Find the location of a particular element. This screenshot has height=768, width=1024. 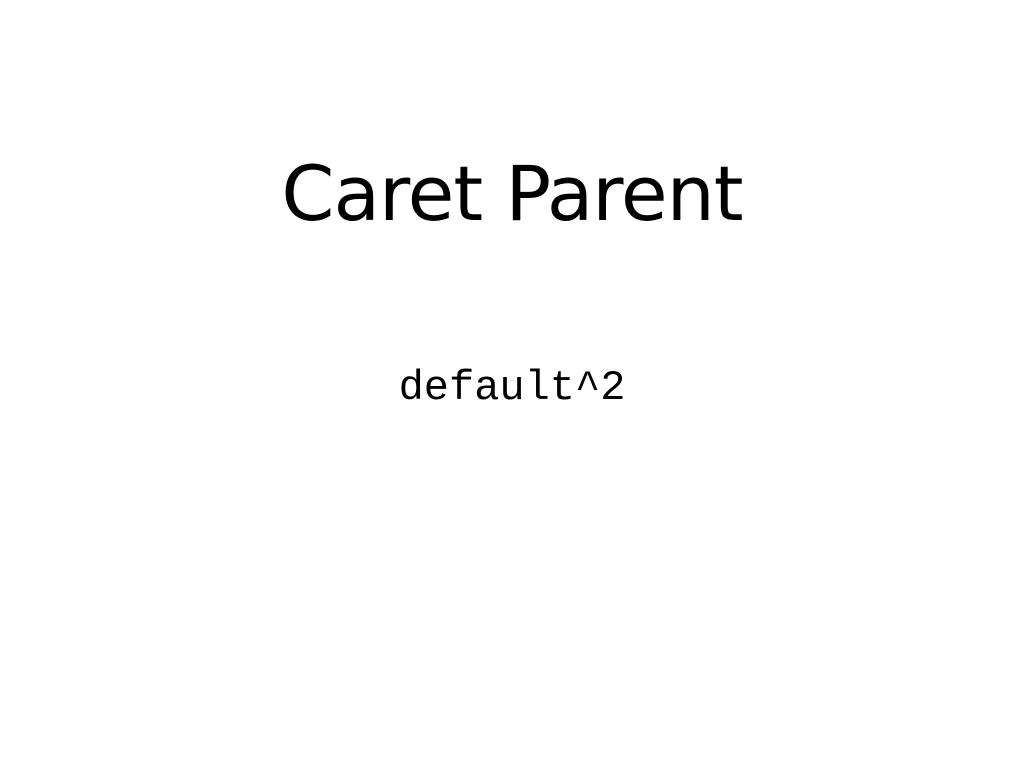

slide-title: Caret Parent is located at coordinates (512, 193).